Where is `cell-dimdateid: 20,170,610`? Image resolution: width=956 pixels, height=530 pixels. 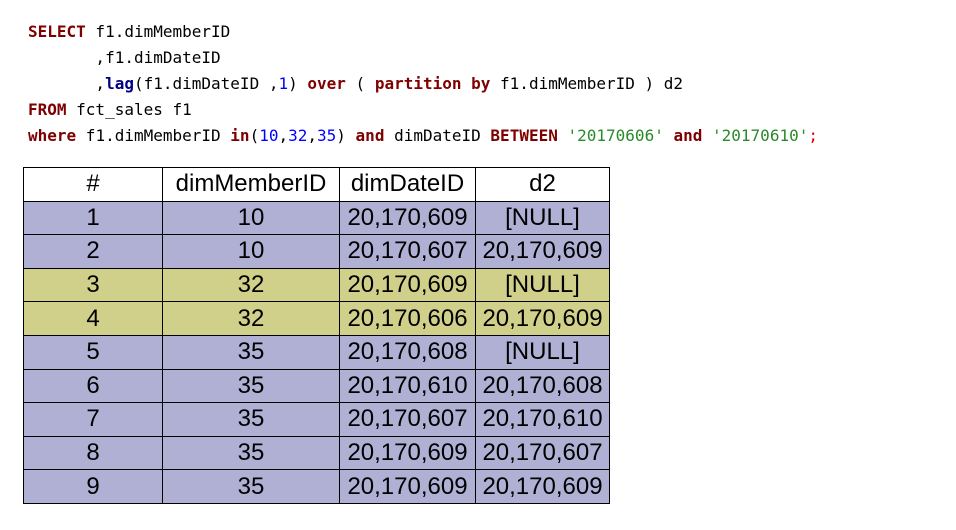
cell-dimdateid: 20,170,610 is located at coordinates (407, 386).